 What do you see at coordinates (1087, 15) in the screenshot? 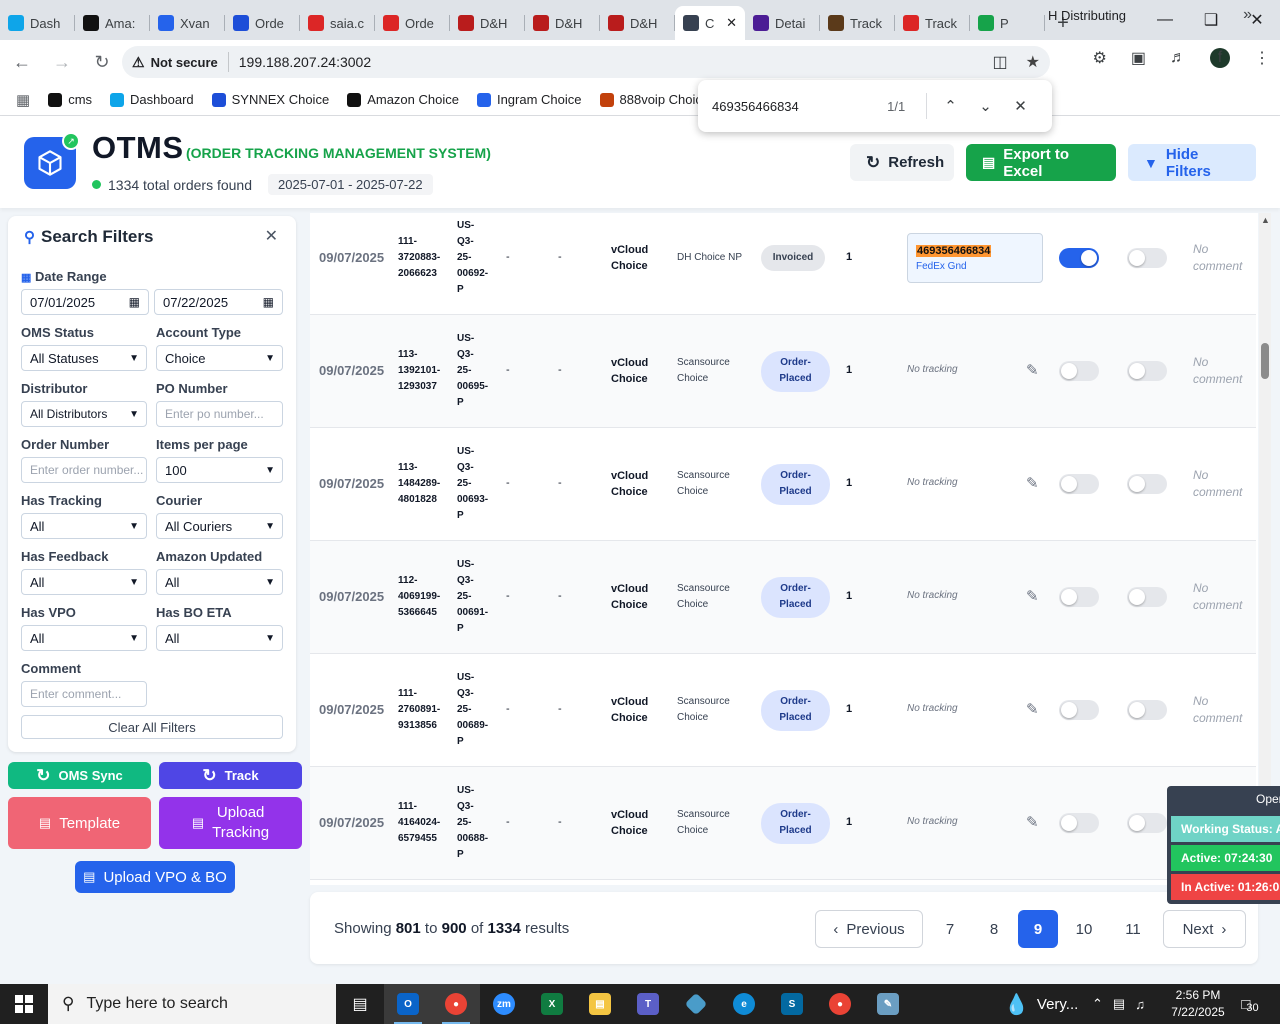
I see `bookmark-dh-distributing: H Distributing` at bounding box center [1087, 15].